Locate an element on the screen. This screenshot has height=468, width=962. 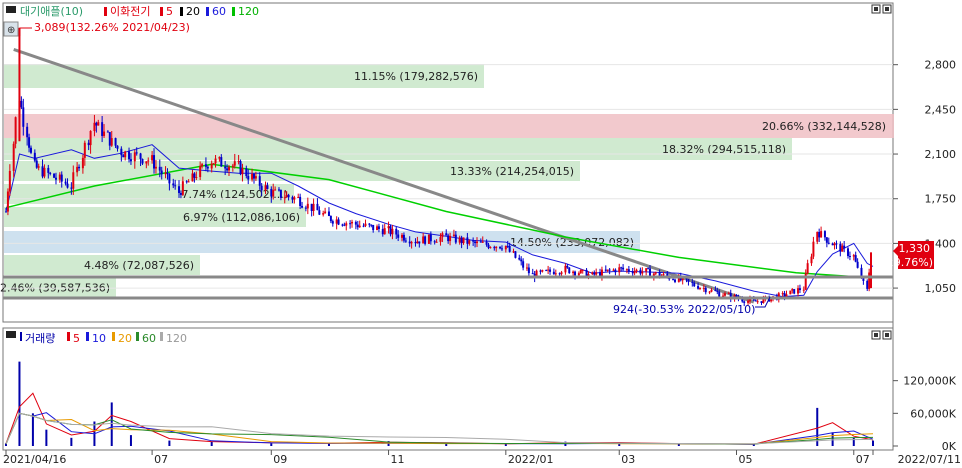
legend-ma60: 60 is located at coordinates (219, 11).